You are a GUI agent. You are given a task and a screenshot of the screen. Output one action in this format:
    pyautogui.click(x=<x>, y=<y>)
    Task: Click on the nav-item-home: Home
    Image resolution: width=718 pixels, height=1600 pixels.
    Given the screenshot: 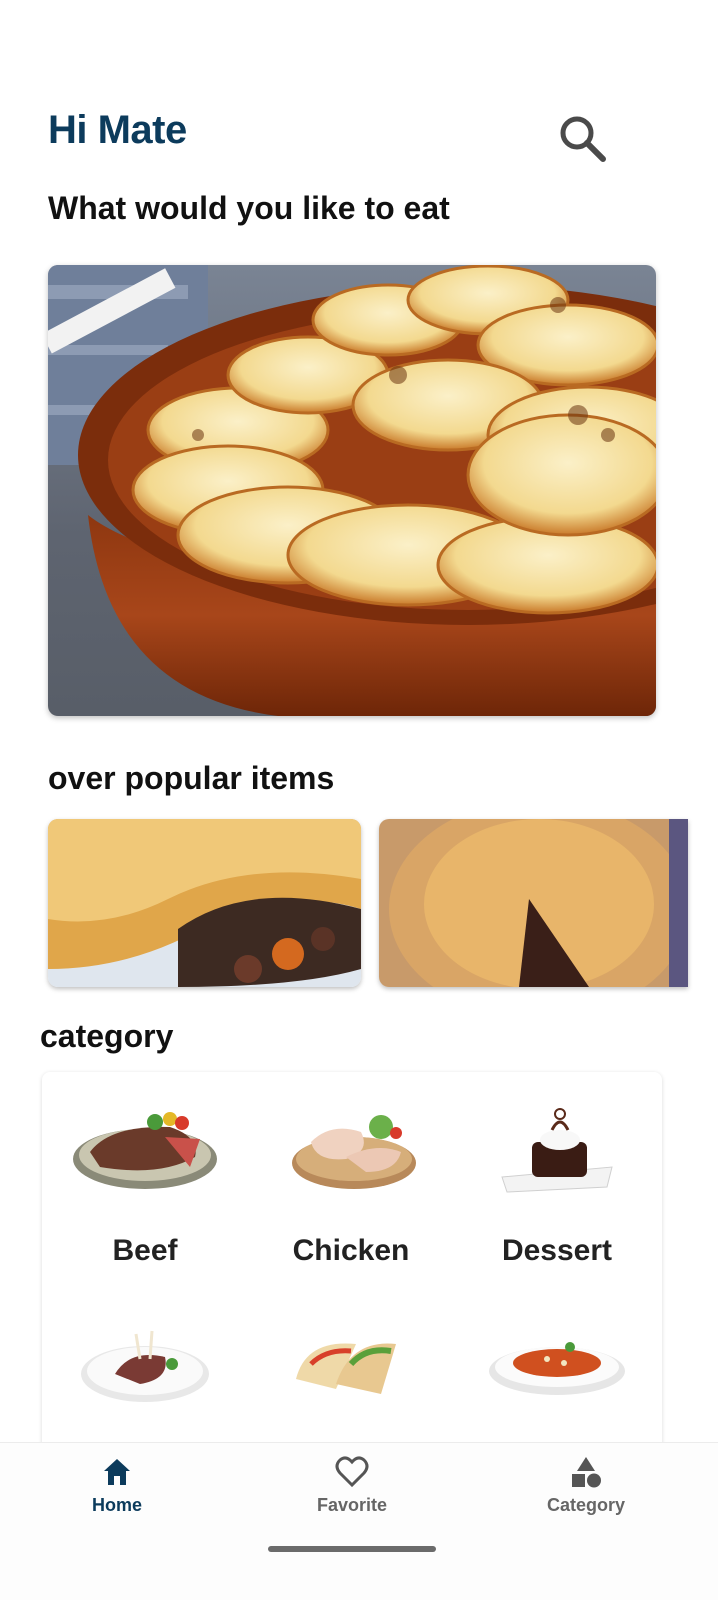 What is the action you would take?
    pyautogui.click(x=117, y=1495)
    